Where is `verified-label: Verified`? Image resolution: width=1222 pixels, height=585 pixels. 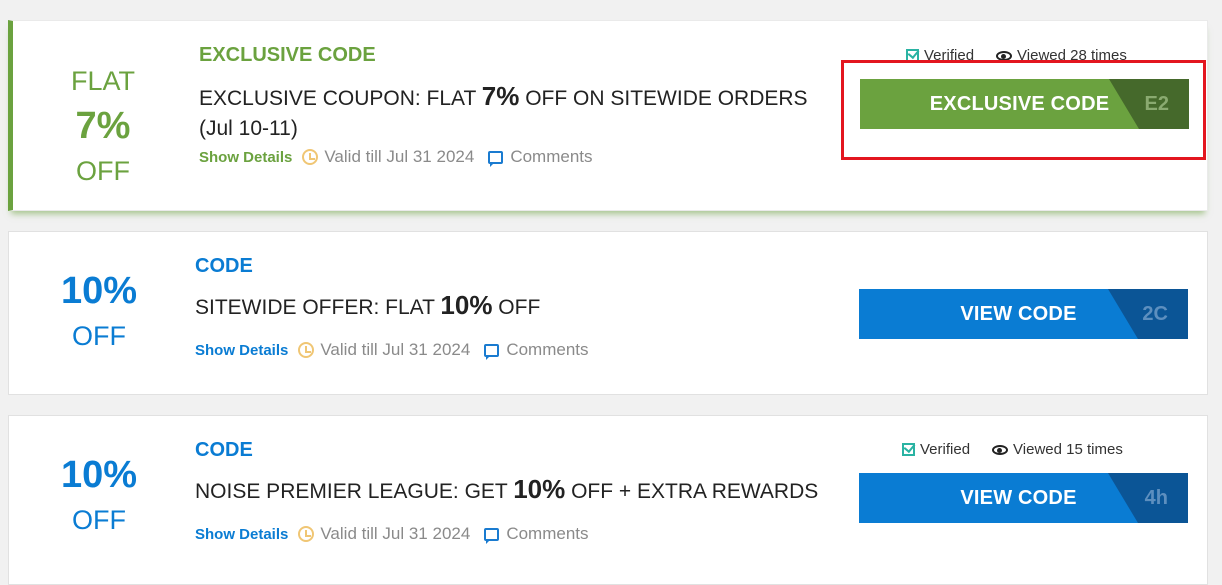 verified-label: Verified is located at coordinates (945, 449).